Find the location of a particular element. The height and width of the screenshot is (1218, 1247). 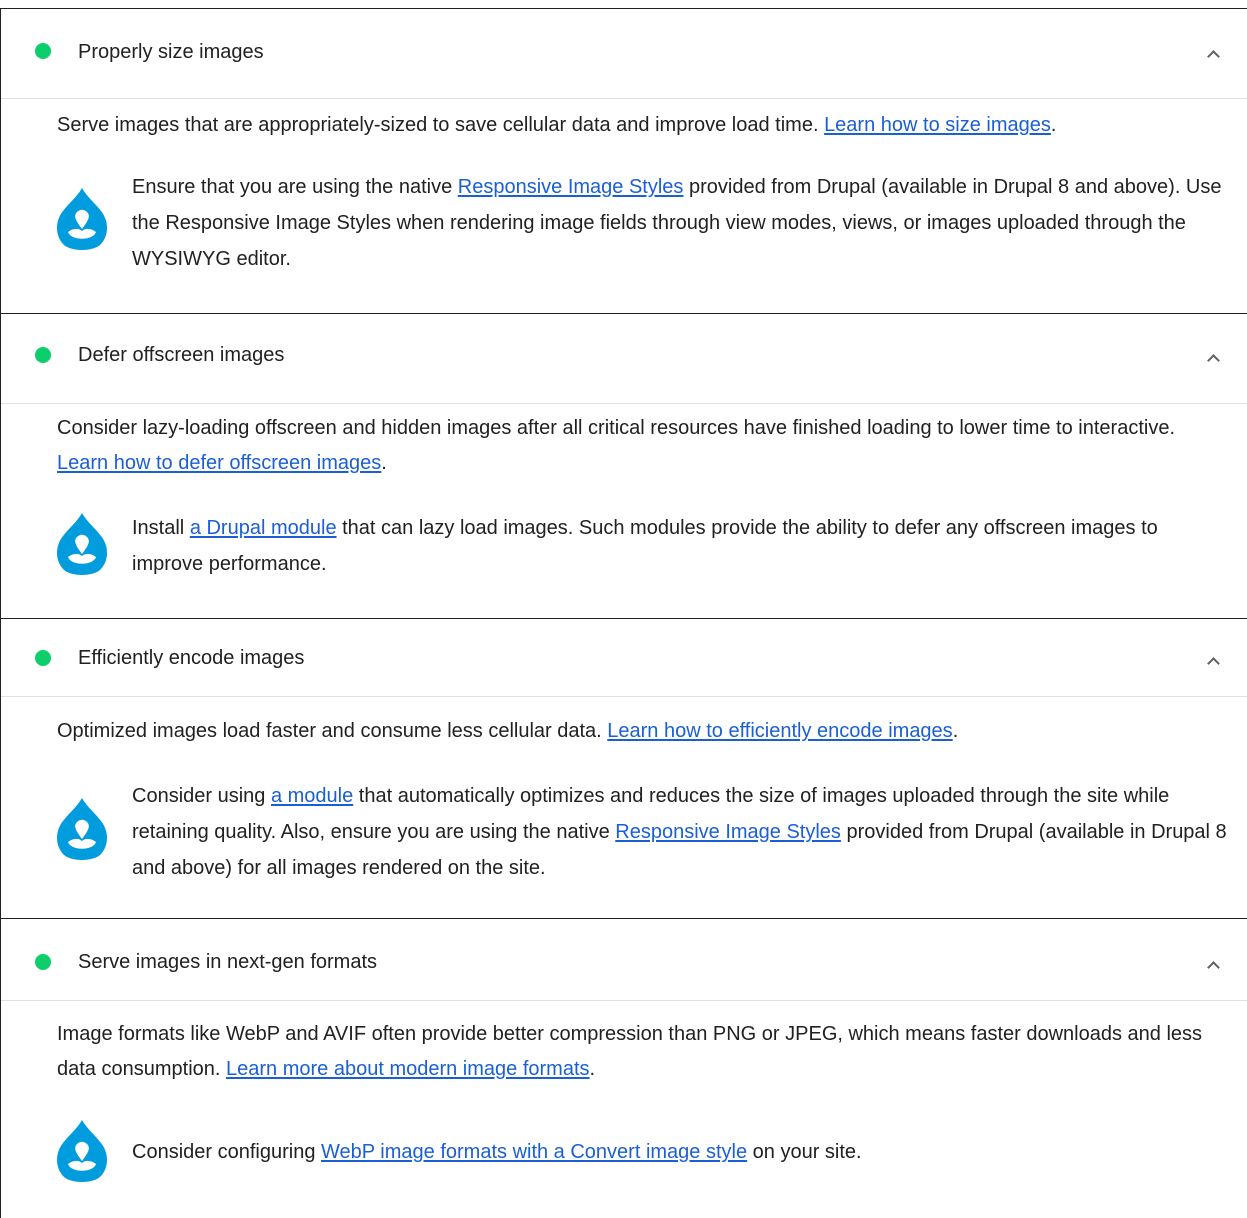

audit-header: Defer offscreen images is located at coordinates (624, 359).